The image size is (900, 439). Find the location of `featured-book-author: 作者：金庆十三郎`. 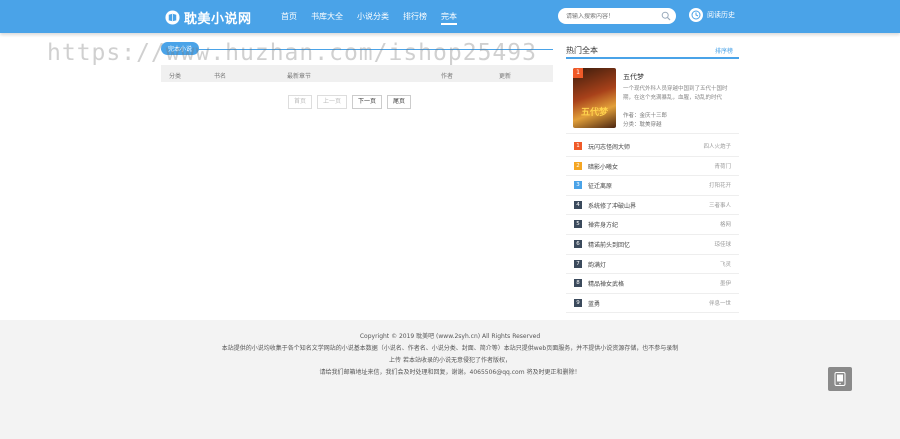

featured-book-author: 作者：金庆十三郎 is located at coordinates (645, 116).